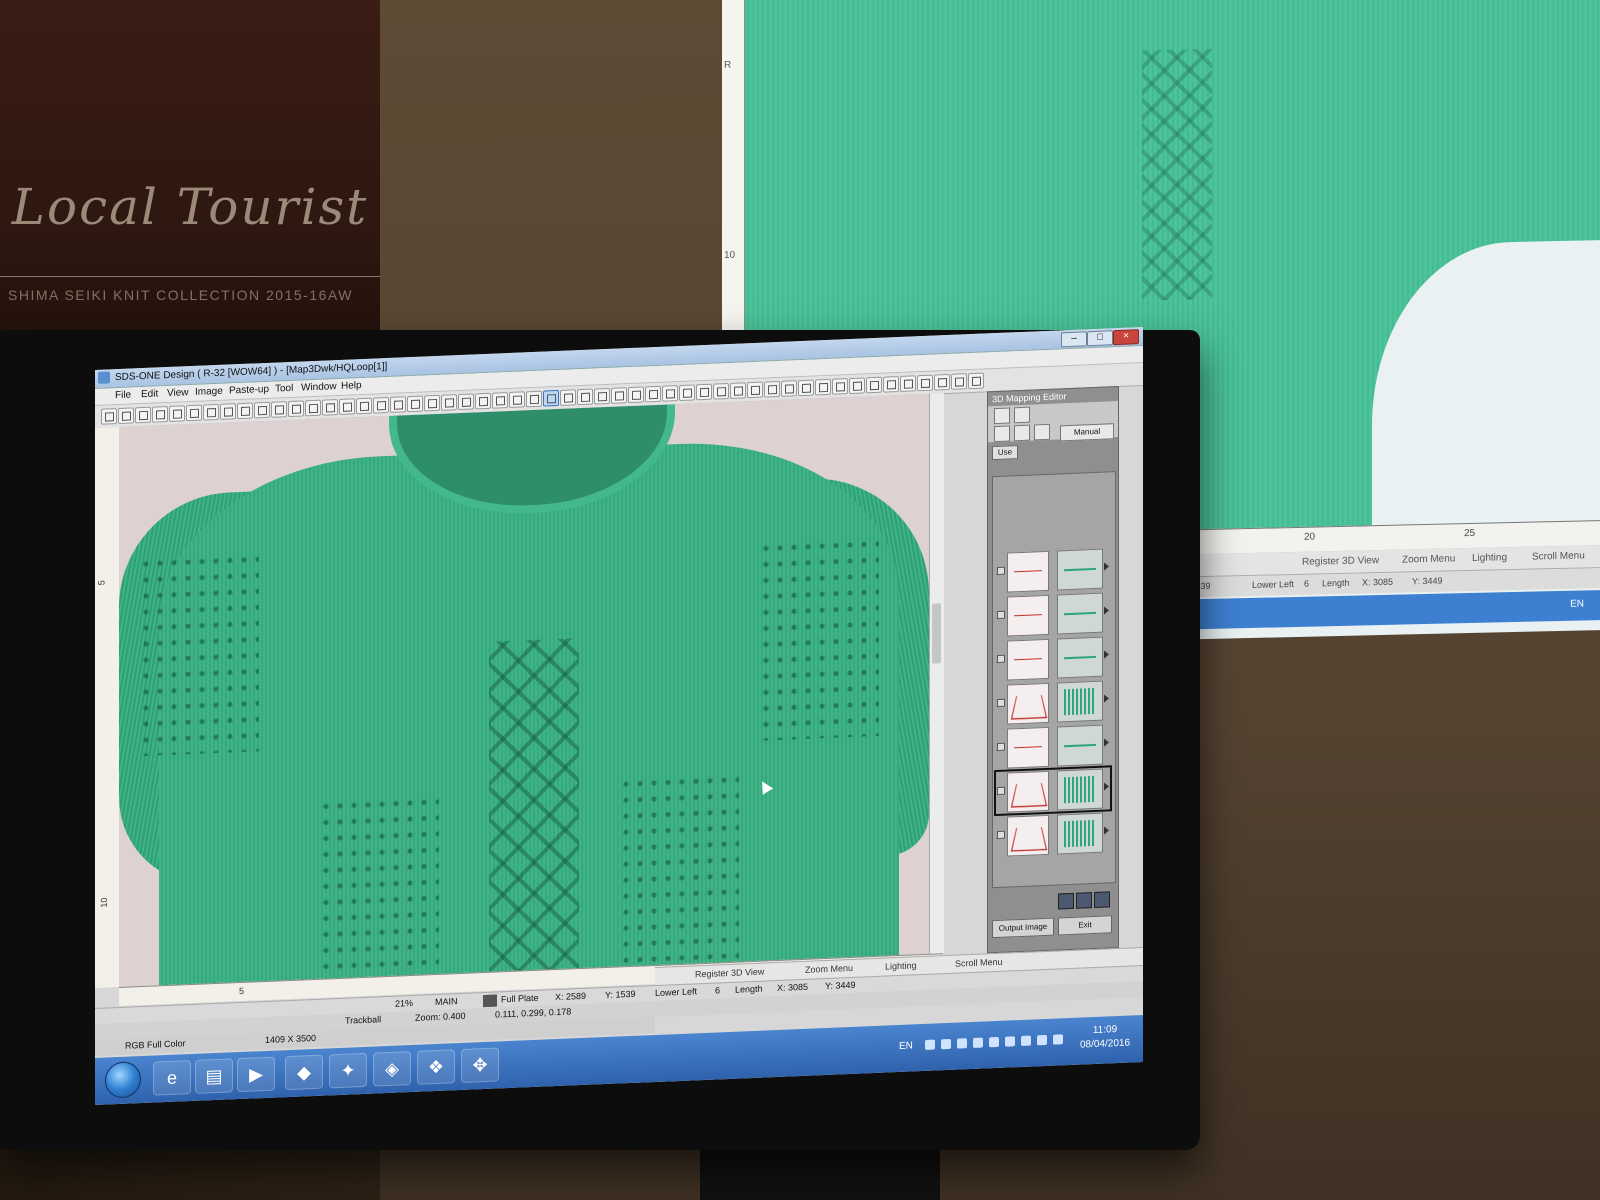 The image size is (1600, 1200). What do you see at coordinates (348, 1070) in the screenshot?
I see `taskbar-app-icon: ✦` at bounding box center [348, 1070].